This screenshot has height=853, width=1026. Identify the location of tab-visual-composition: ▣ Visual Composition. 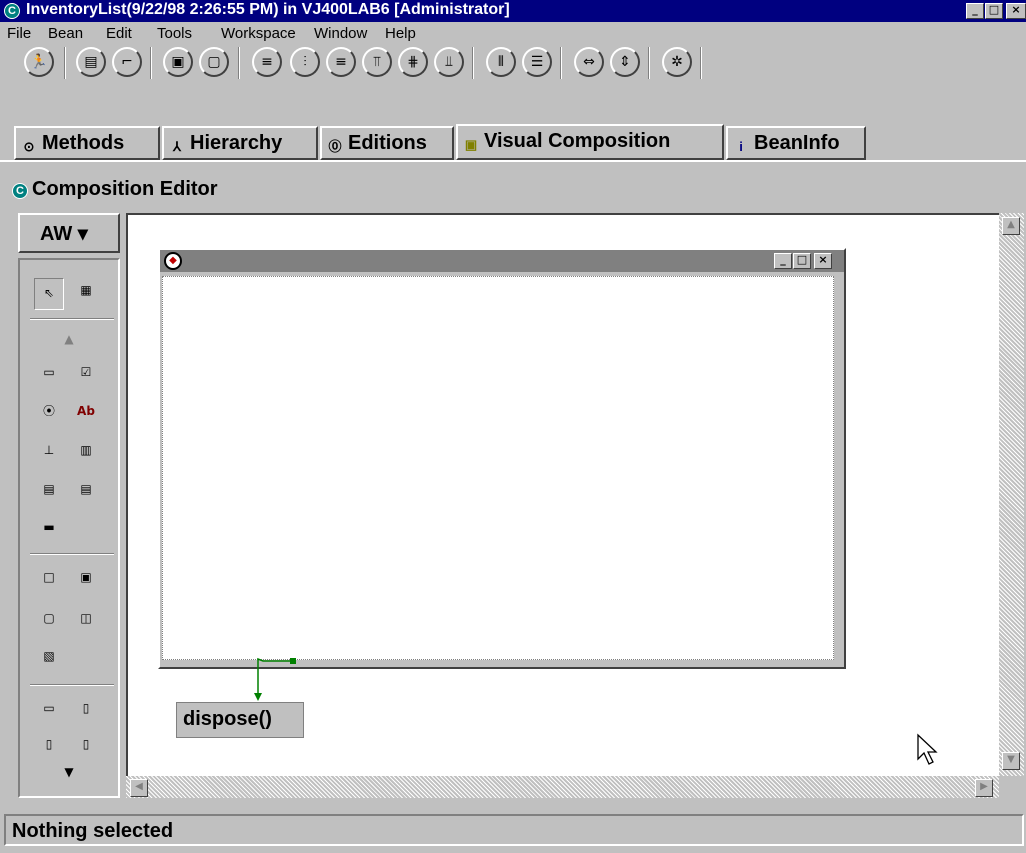
(590, 142).